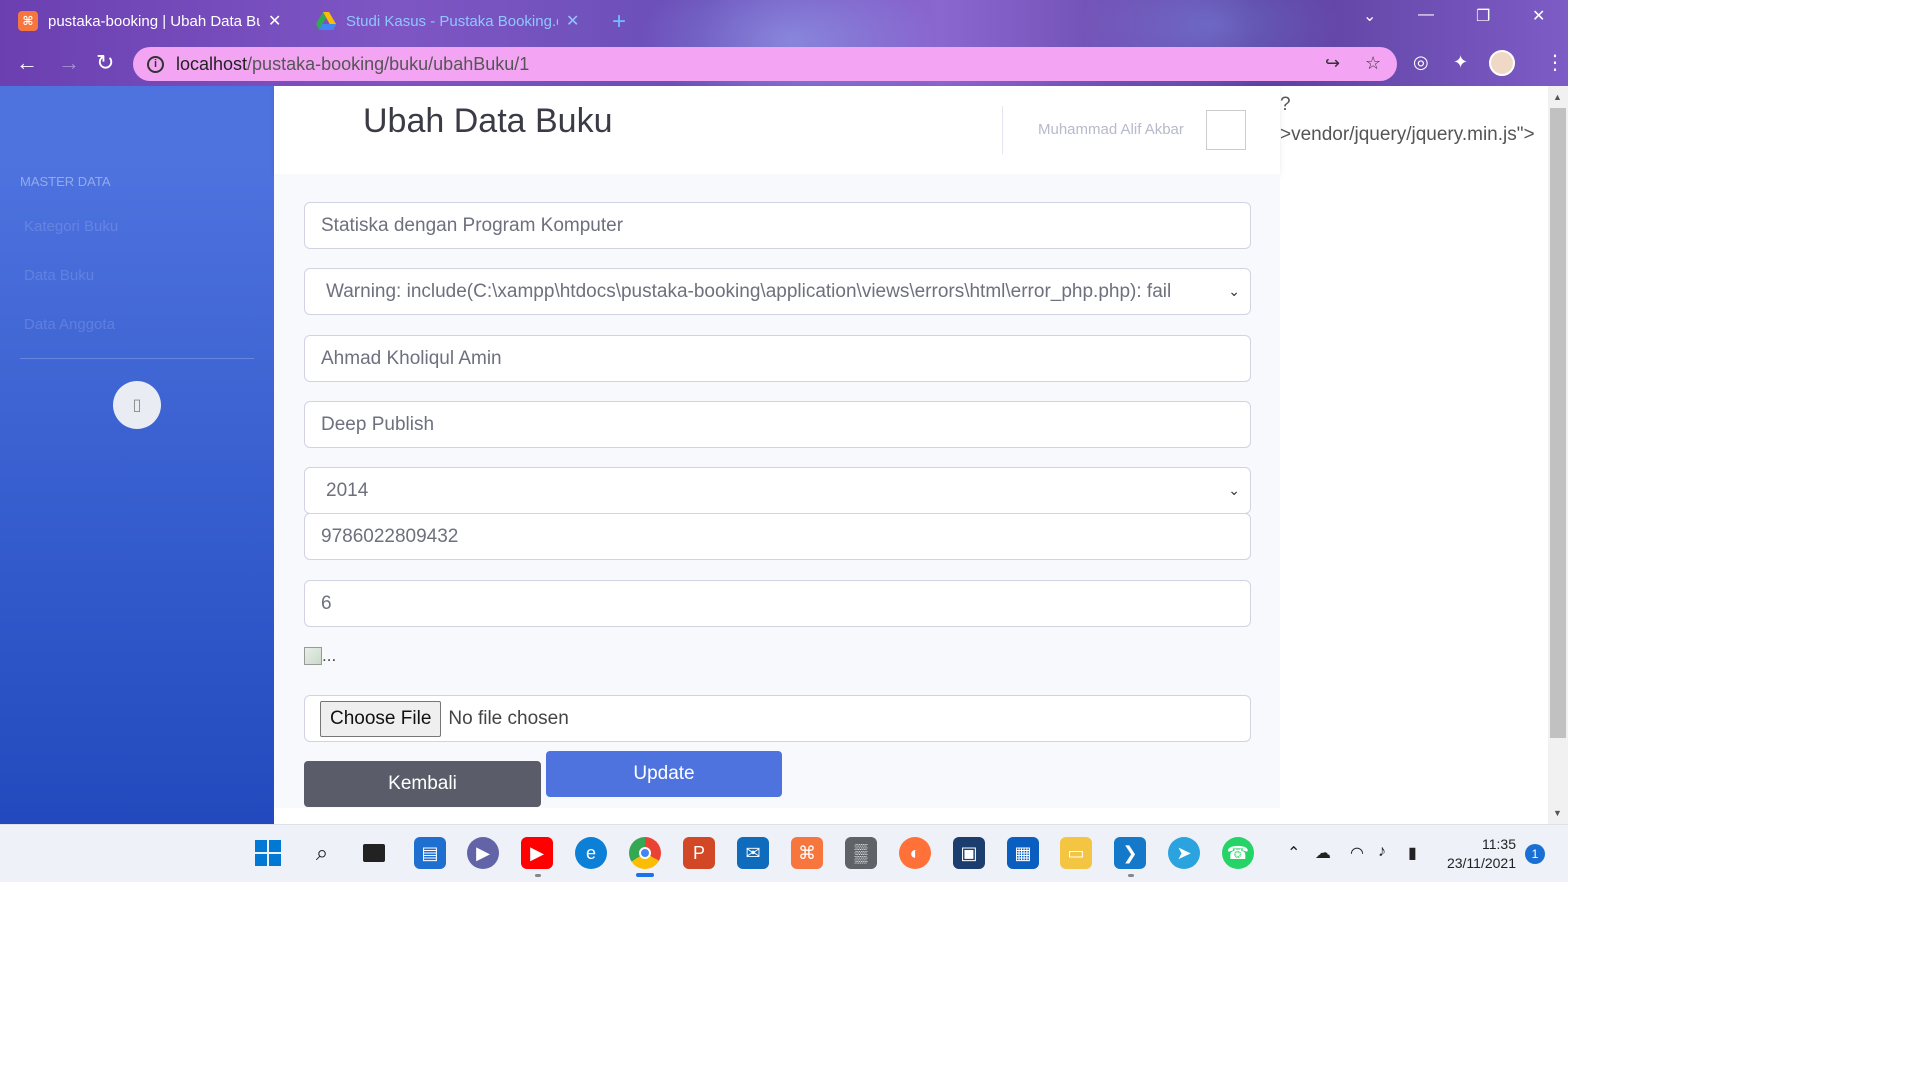 The width and height of the screenshot is (1920, 1080). Describe the element at coordinates (753, 853) in the screenshot. I see `mail-icon: ✉` at that location.